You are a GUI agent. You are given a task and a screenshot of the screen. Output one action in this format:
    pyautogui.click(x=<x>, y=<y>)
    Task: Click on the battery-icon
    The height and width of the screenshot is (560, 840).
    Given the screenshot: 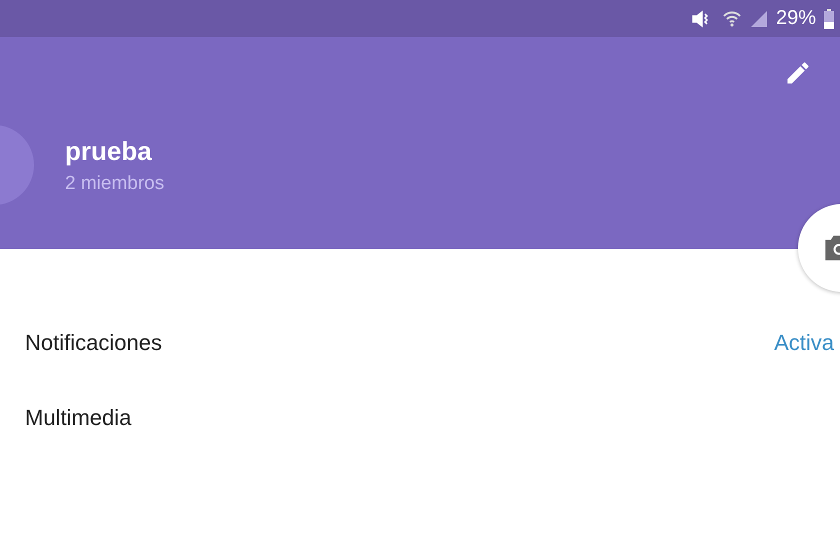 What is the action you would take?
    pyautogui.click(x=829, y=18)
    